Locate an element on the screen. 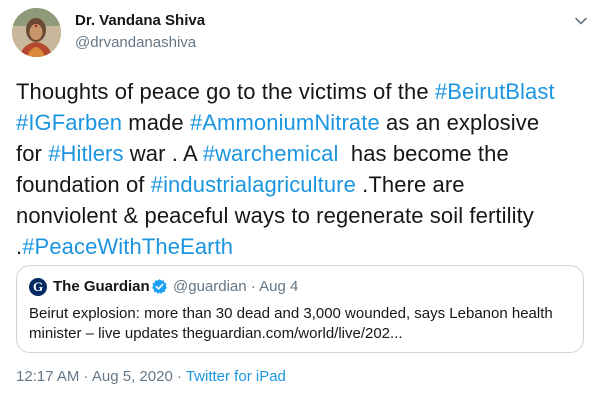 The image size is (602, 404). text-segment: made is located at coordinates (156, 122).